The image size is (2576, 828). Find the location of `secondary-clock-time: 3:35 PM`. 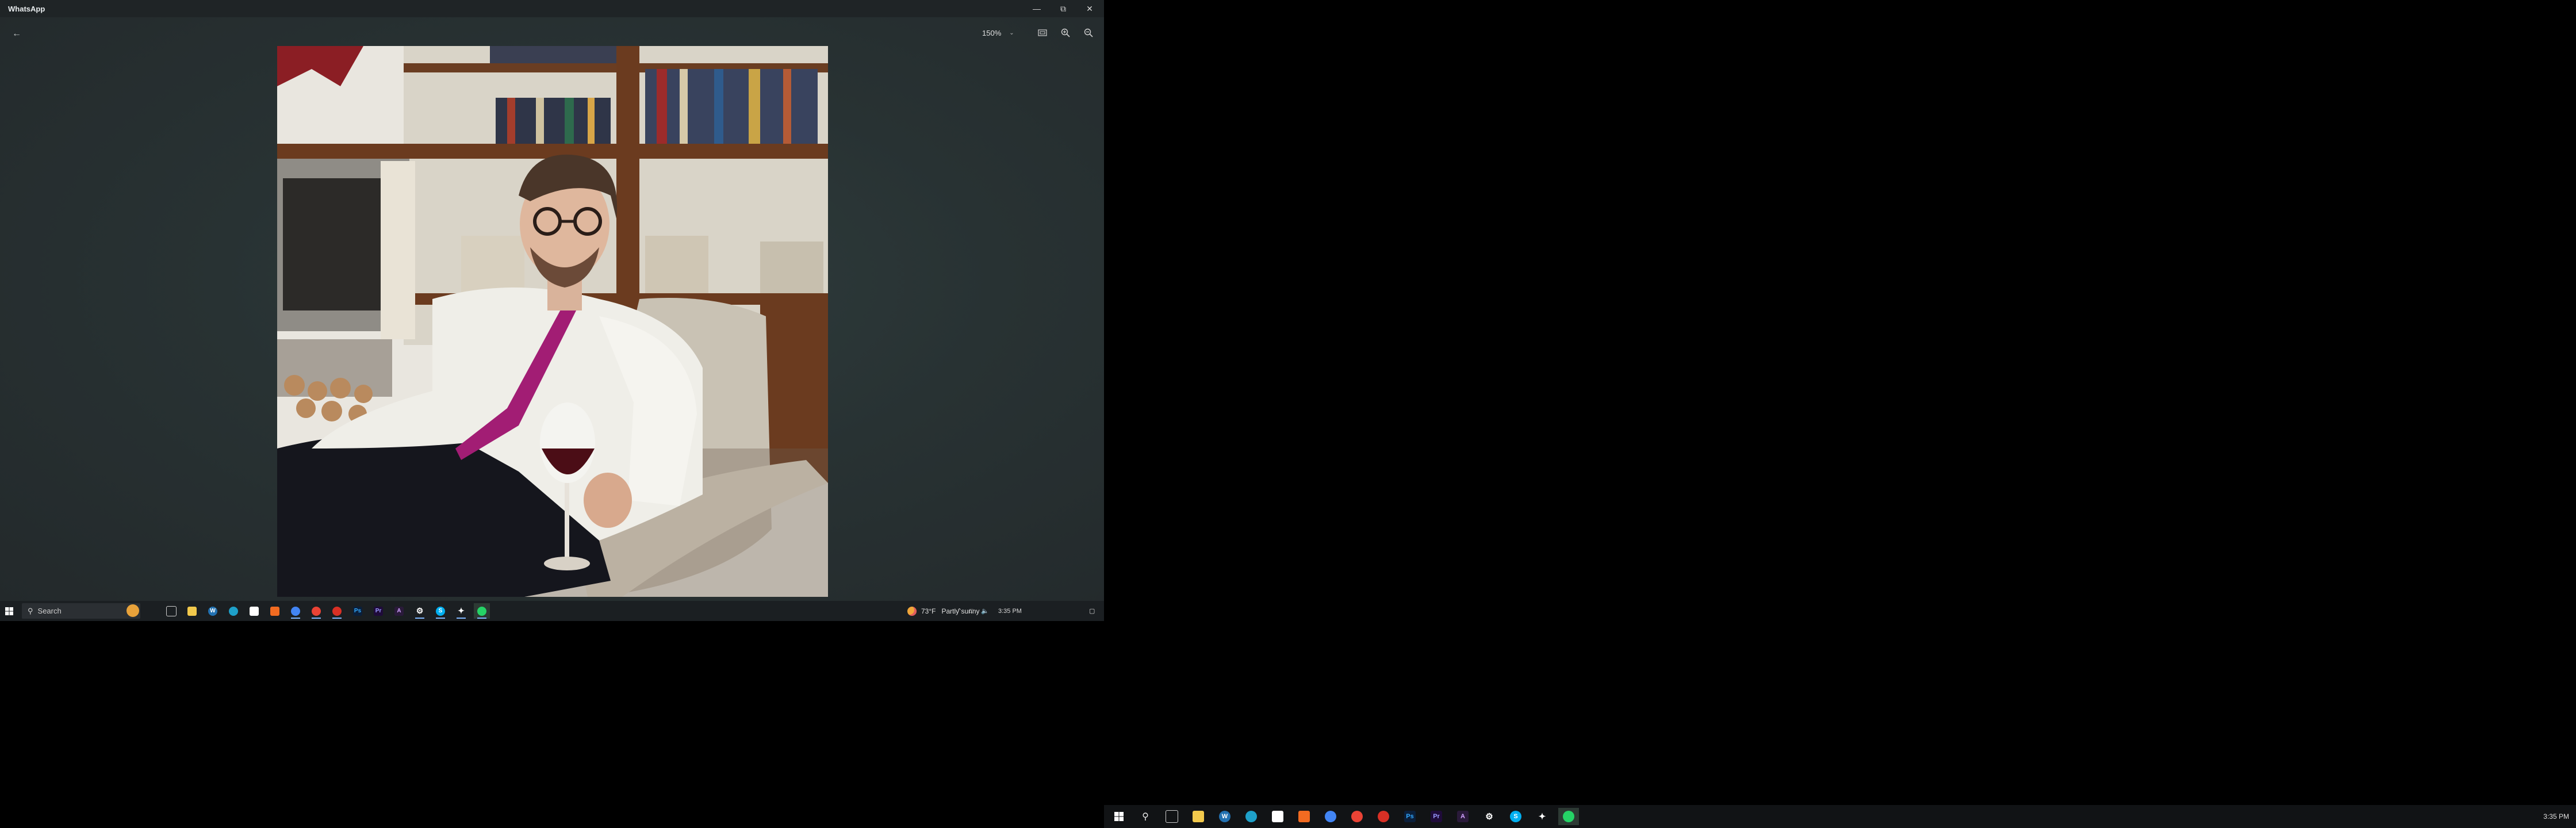

secondary-clock-time: 3:35 PM is located at coordinates (2556, 816).